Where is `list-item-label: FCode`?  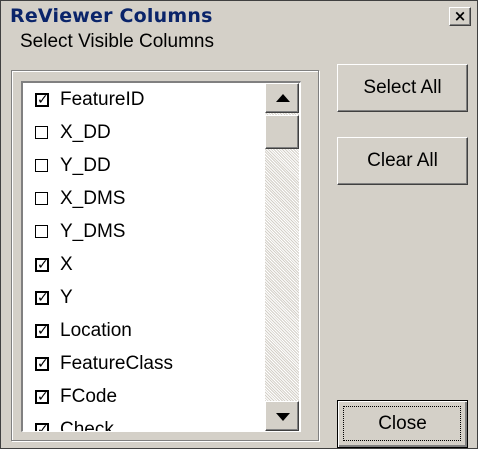 list-item-label: FCode is located at coordinates (89, 396).